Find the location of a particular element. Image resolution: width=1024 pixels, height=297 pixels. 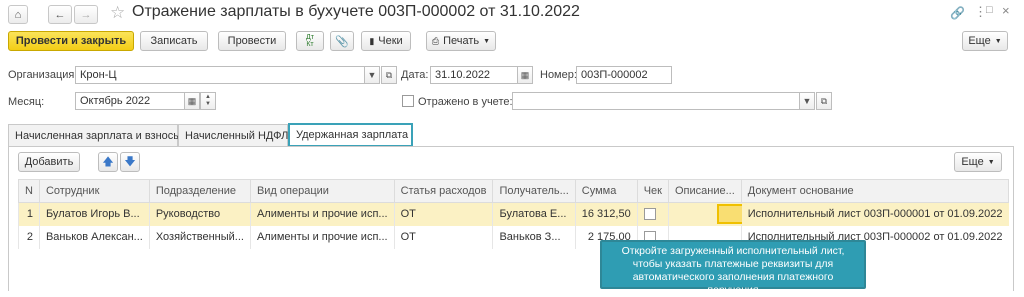

paperclip-icon: 📎 is located at coordinates (342, 41).